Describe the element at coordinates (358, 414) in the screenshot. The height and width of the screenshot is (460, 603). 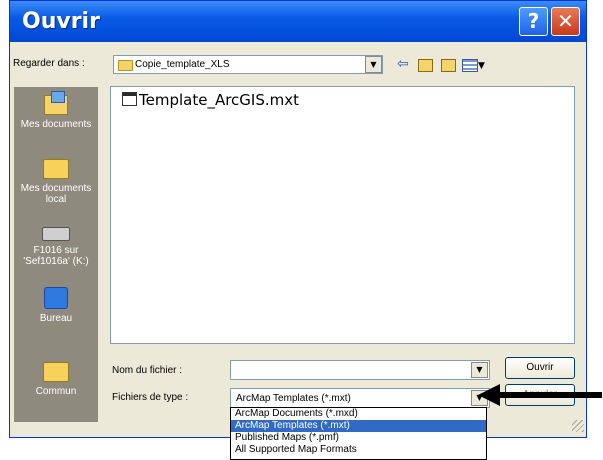
I see `file-type-option: ArcMap Documents (*.mxd)` at that location.